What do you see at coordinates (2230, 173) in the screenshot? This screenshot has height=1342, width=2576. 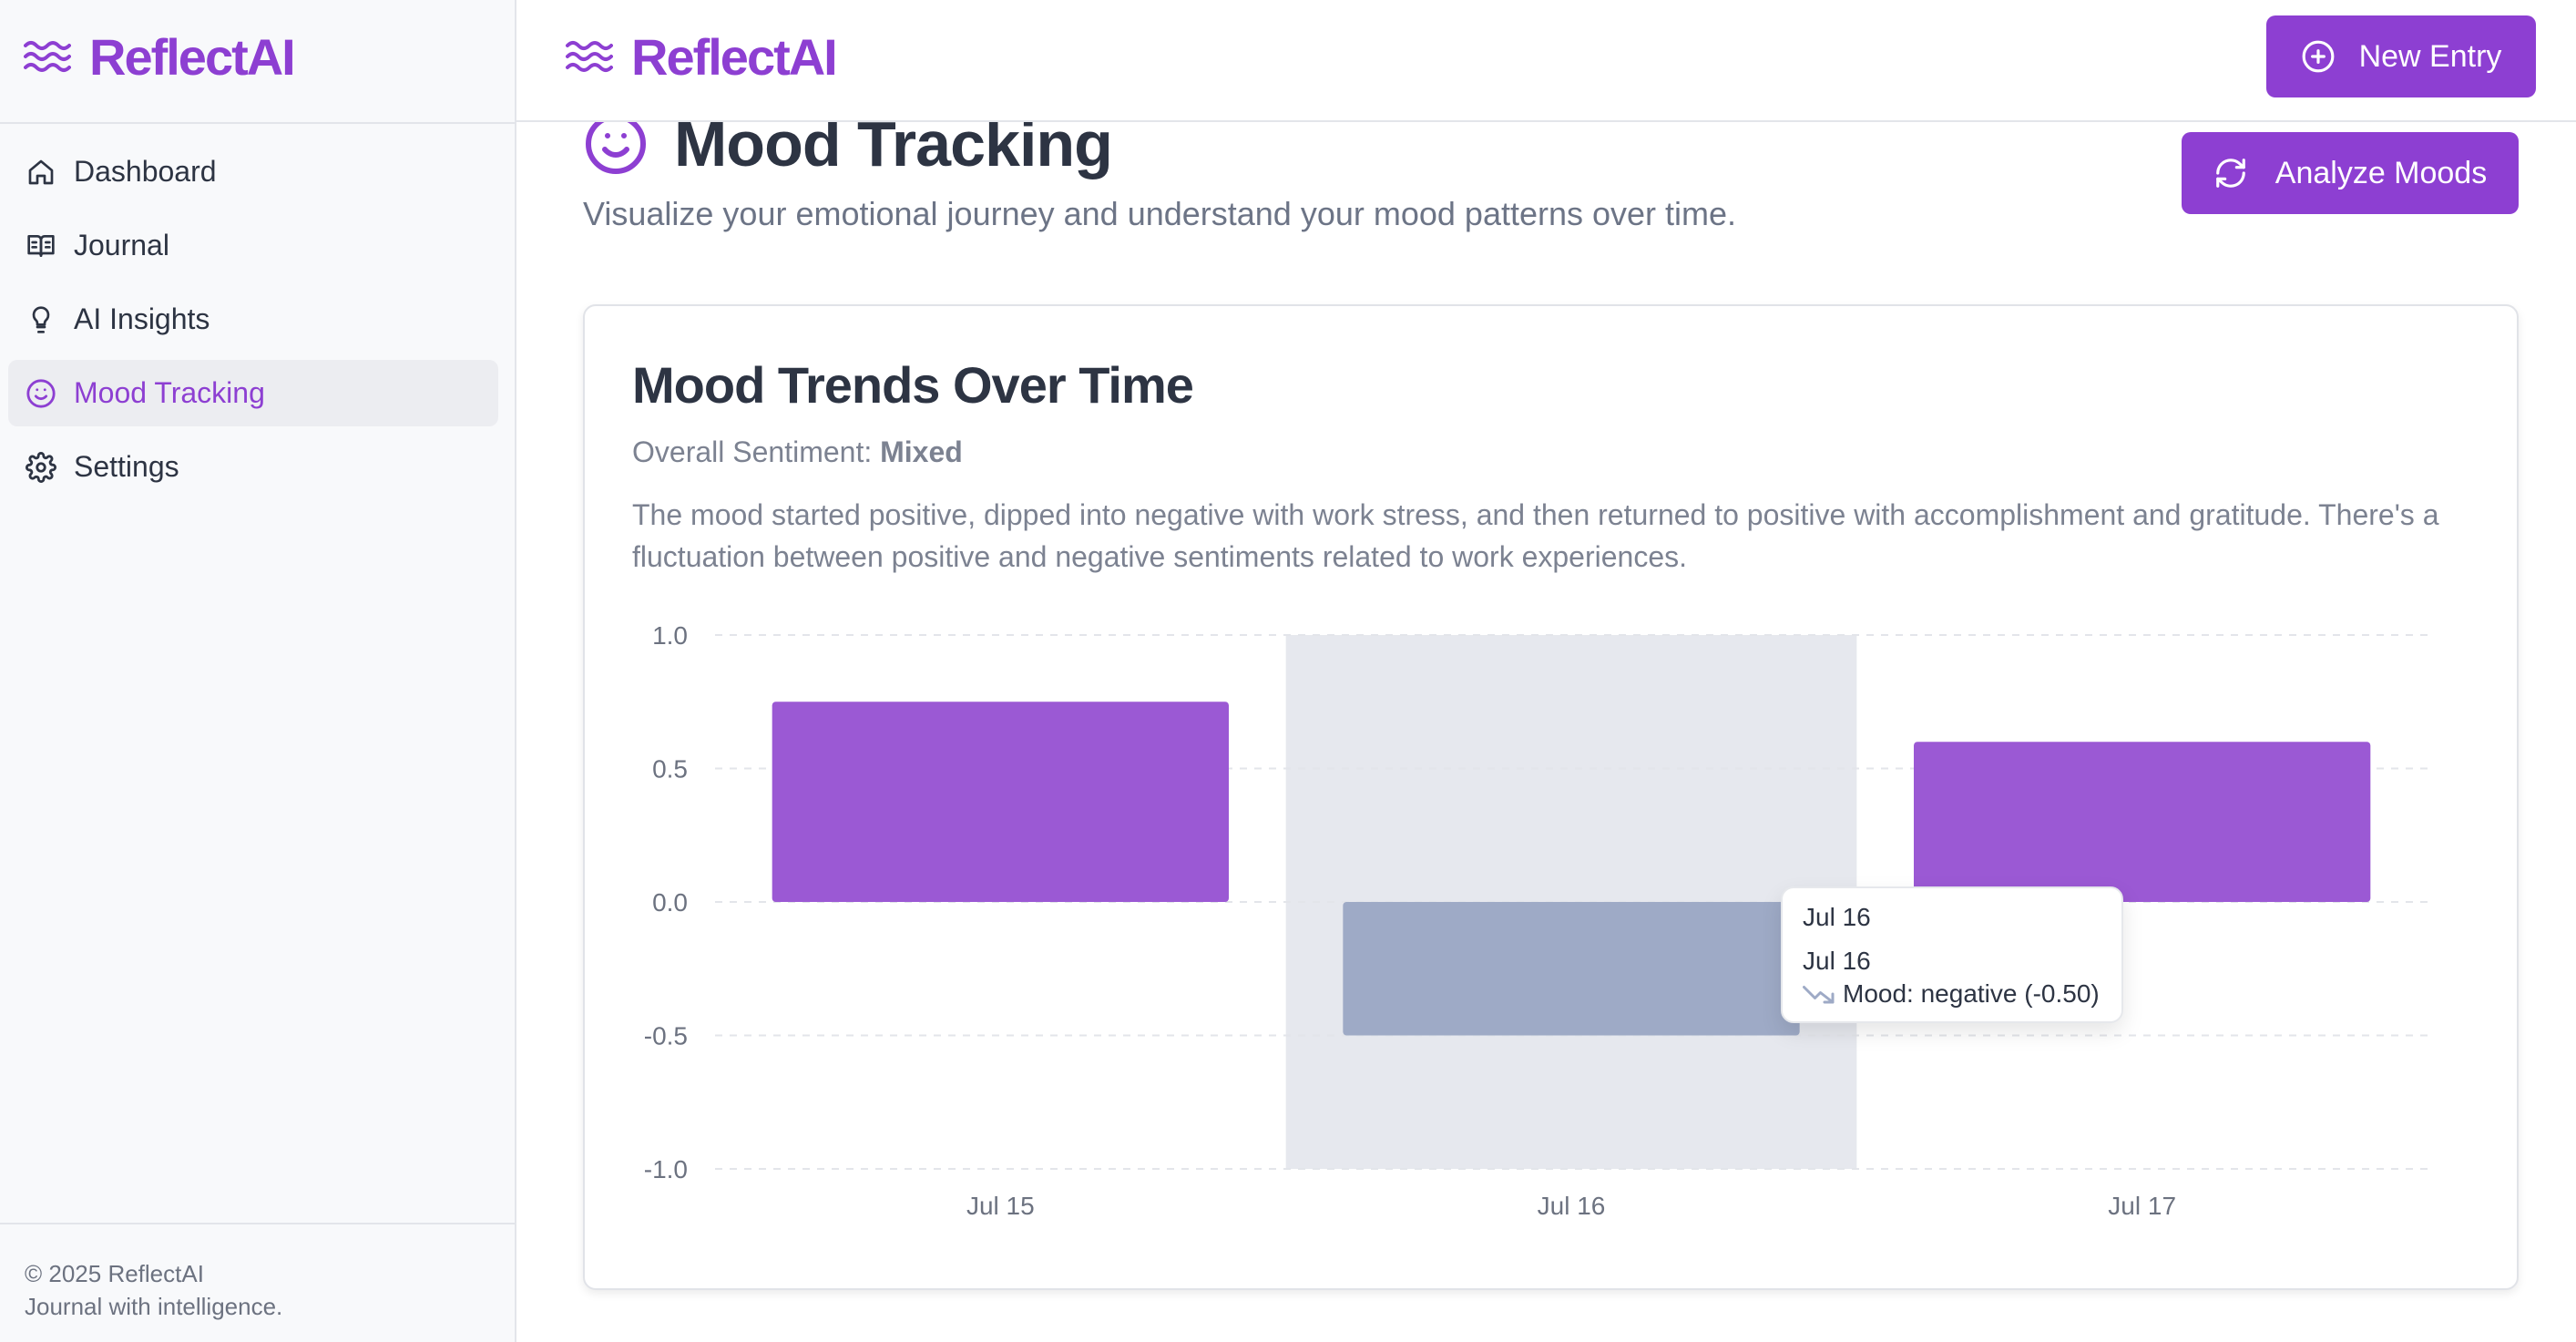 I see `refresh-icon` at bounding box center [2230, 173].